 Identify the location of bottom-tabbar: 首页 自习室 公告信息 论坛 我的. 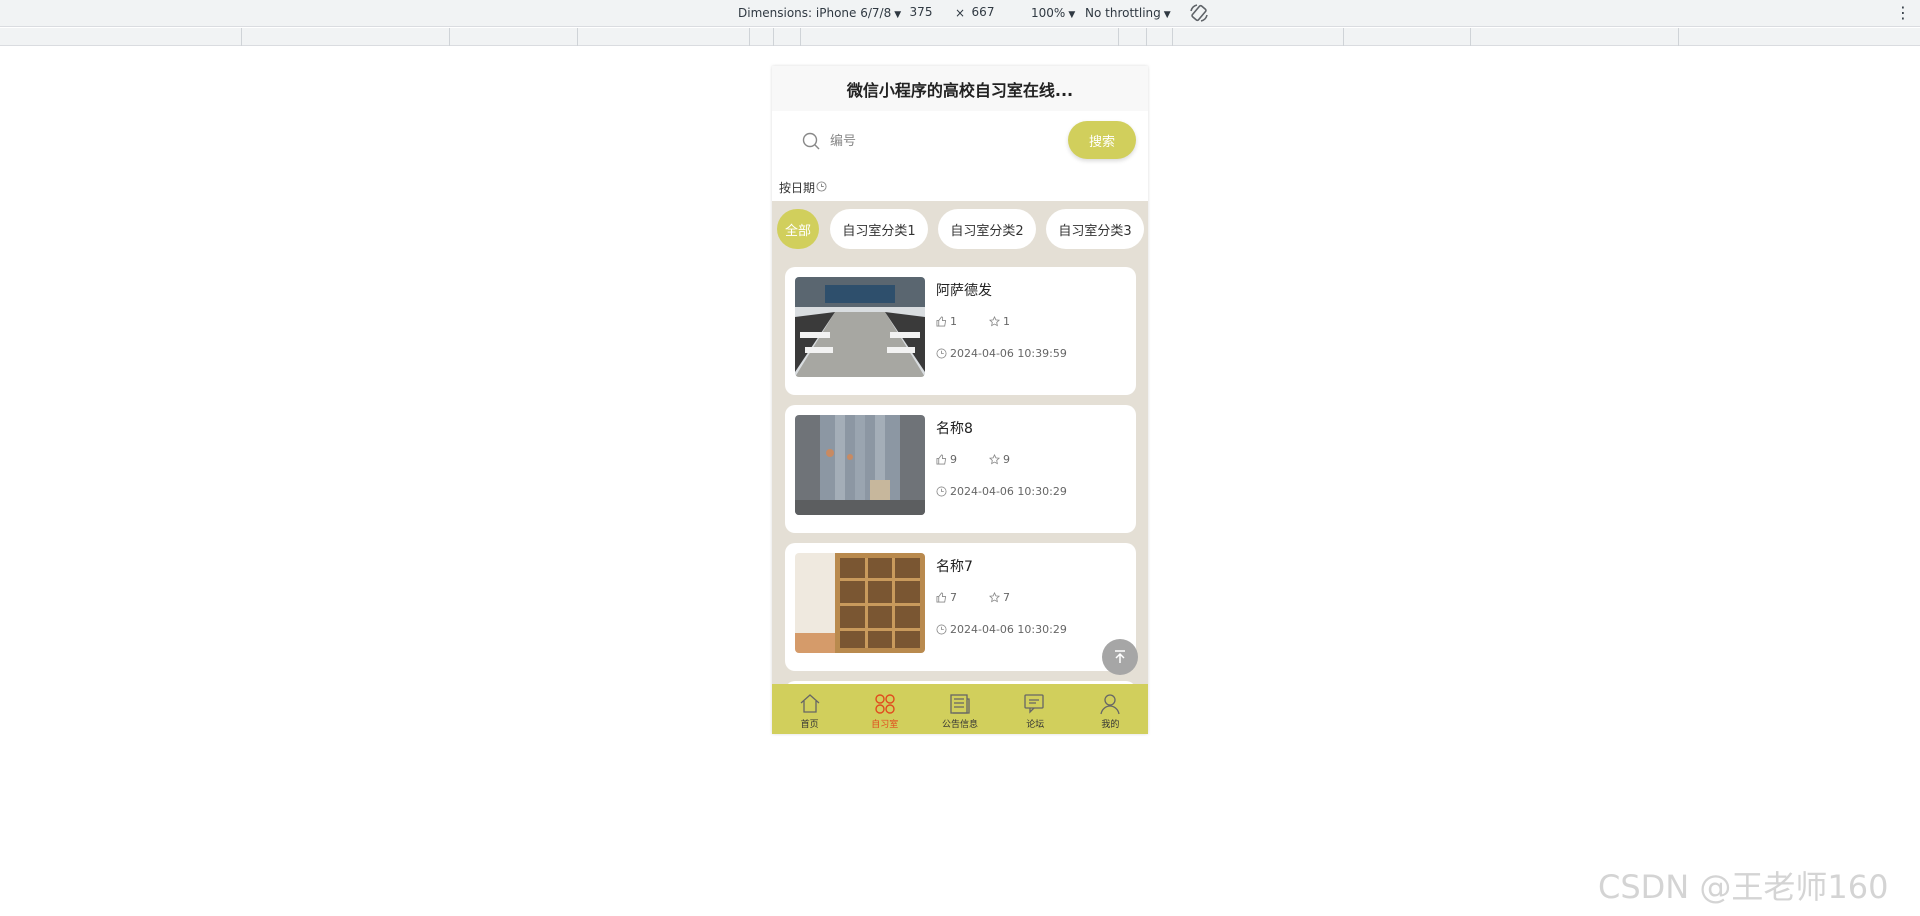
(960, 709).